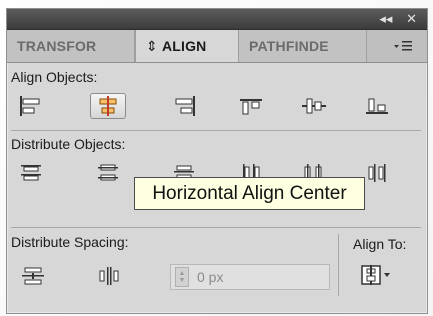  I want to click on spacing-stepper: ▲ ▼, so click(182, 277).